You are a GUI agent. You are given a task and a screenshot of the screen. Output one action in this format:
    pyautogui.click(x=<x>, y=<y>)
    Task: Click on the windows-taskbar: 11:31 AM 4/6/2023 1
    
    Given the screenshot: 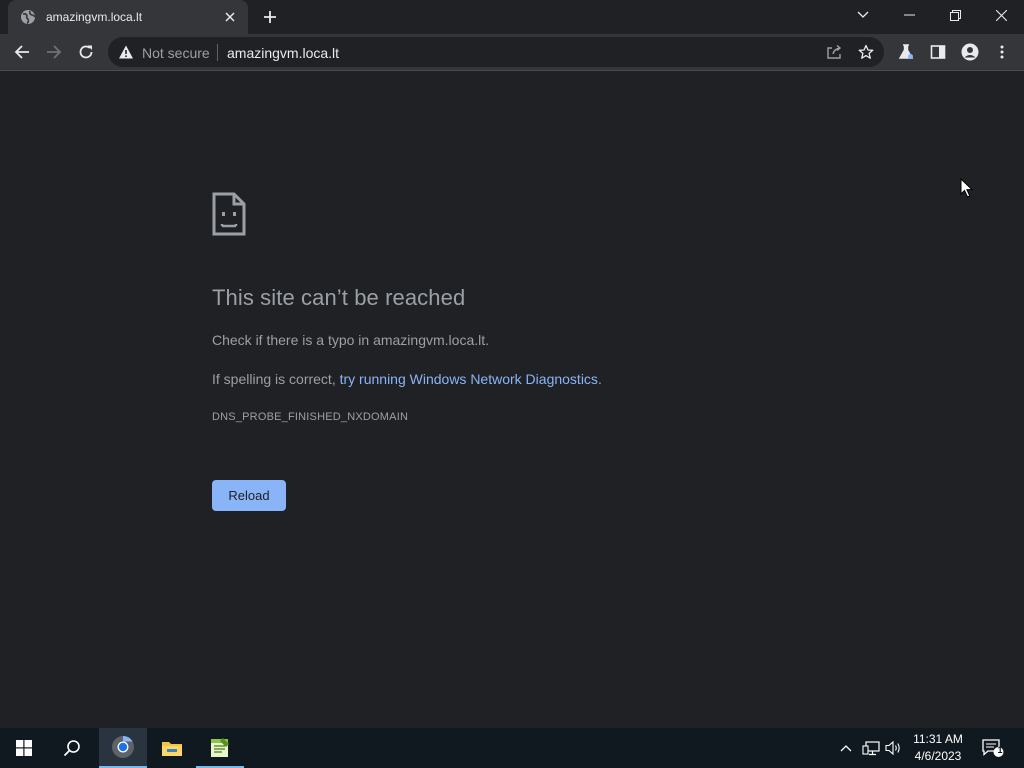 What is the action you would take?
    pyautogui.click(x=512, y=748)
    